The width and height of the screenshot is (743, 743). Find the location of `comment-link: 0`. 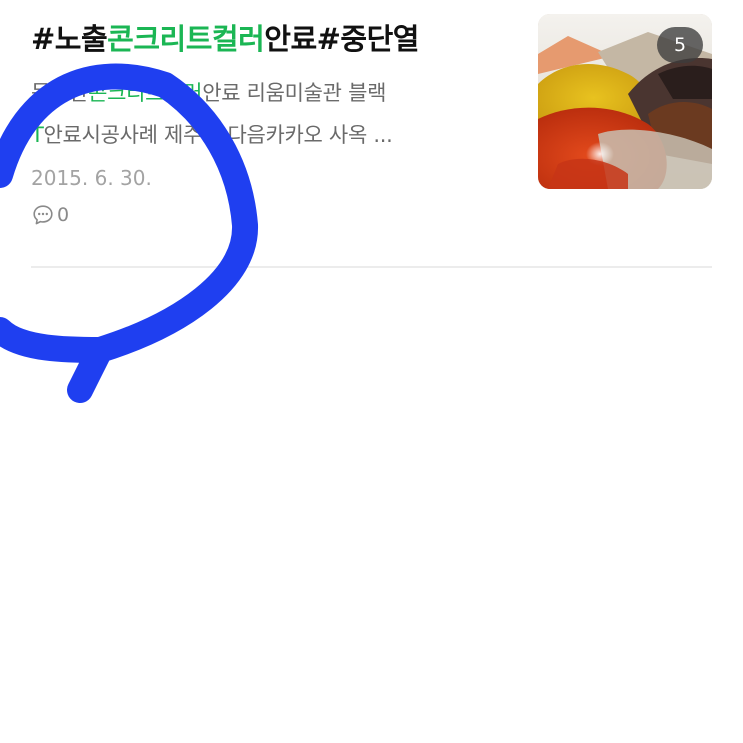

comment-link: 0 is located at coordinates (50, 215).